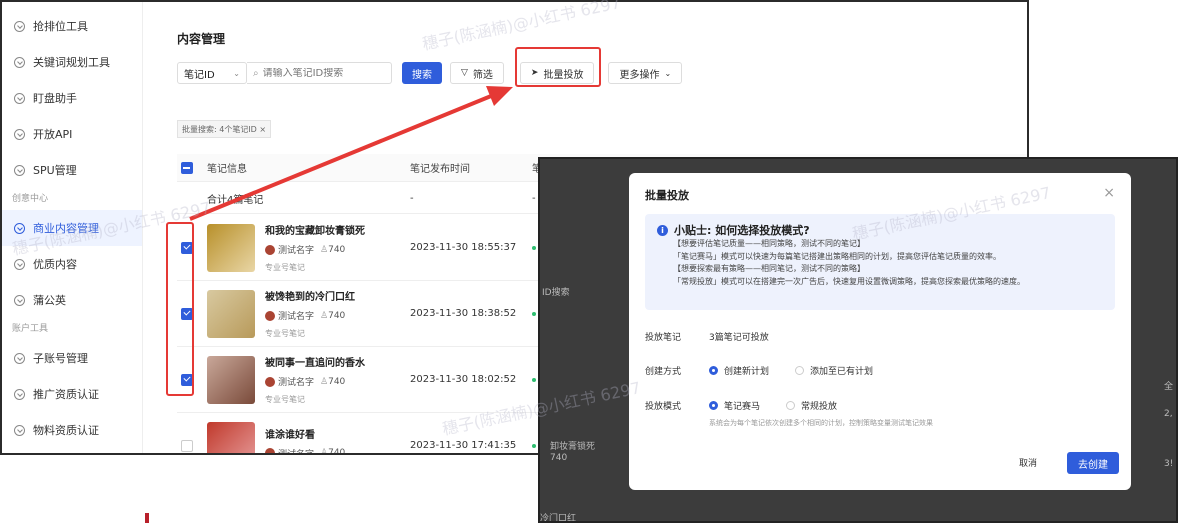 Image resolution: width=1178 pixels, height=523 pixels. I want to click on notes-label: 投放笔记, so click(663, 338).